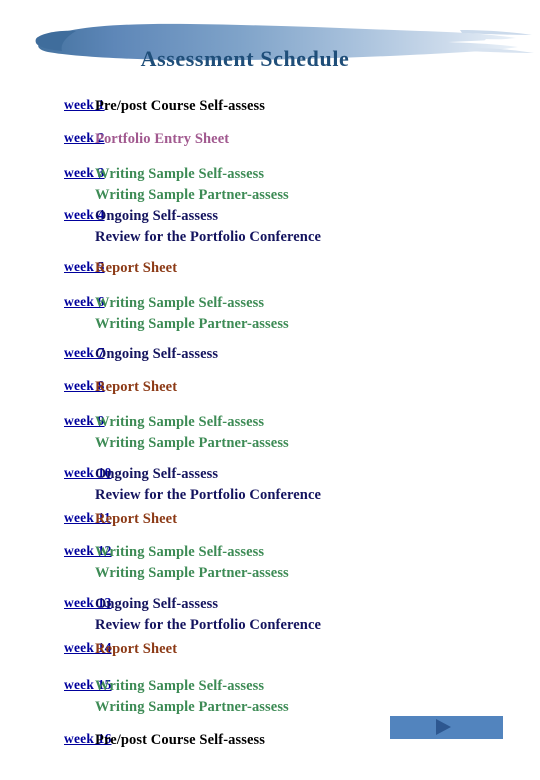 This screenshot has height=780, width=540. Describe the element at coordinates (162, 139) in the screenshot. I see `task-text: Portfolio Entry Sheet` at that location.